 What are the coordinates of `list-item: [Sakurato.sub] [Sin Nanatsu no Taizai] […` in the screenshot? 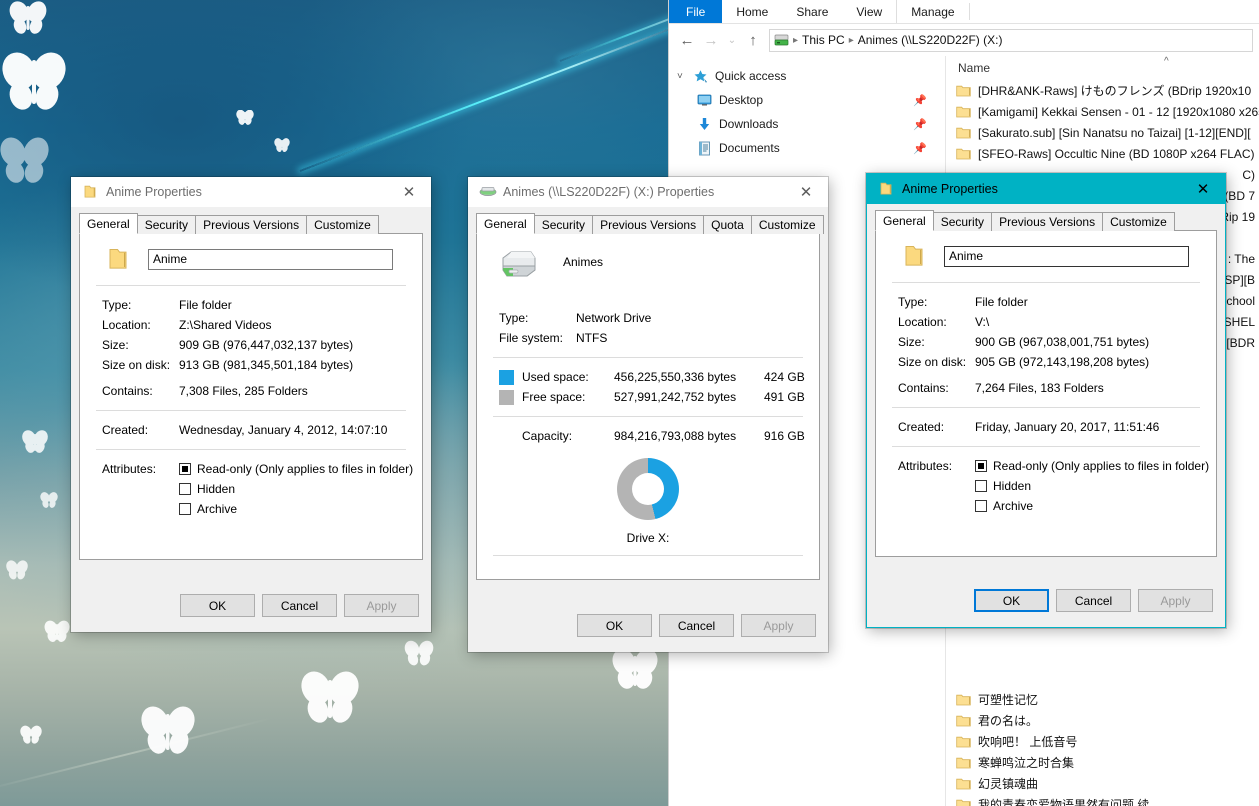 It's located at (1102, 132).